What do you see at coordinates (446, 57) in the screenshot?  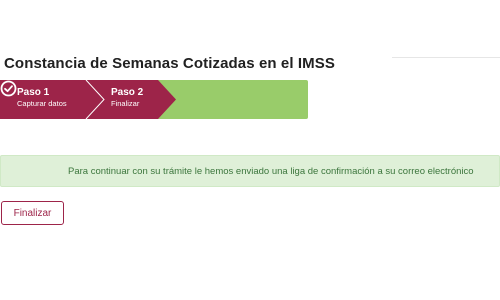 I see `header-divider` at bounding box center [446, 57].